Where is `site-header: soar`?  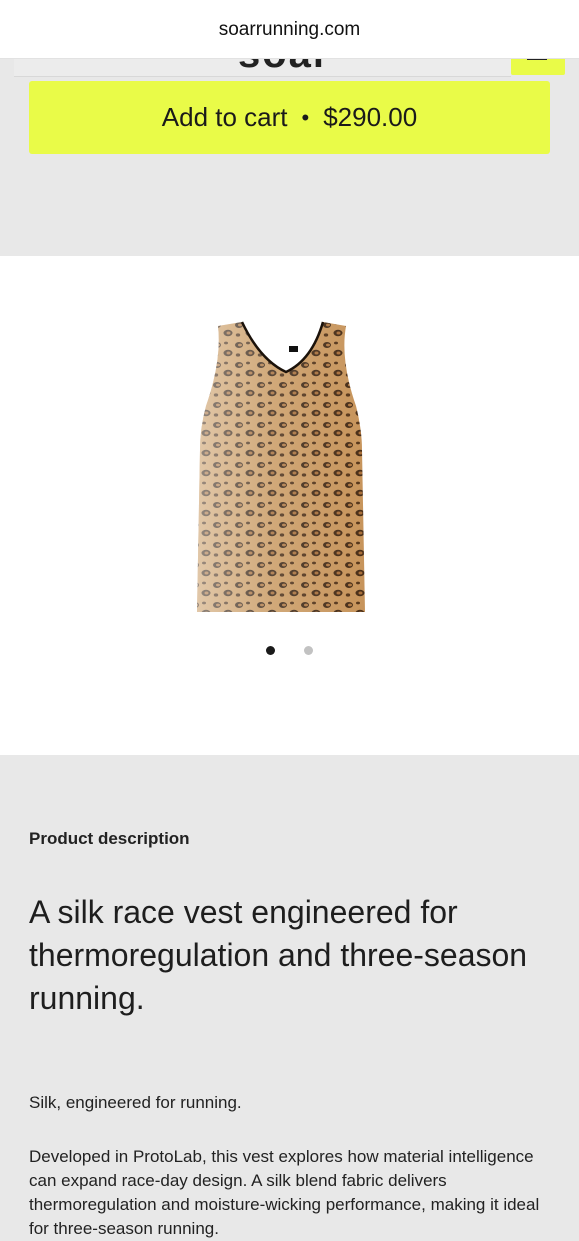
site-header: soar is located at coordinates (262, 67).